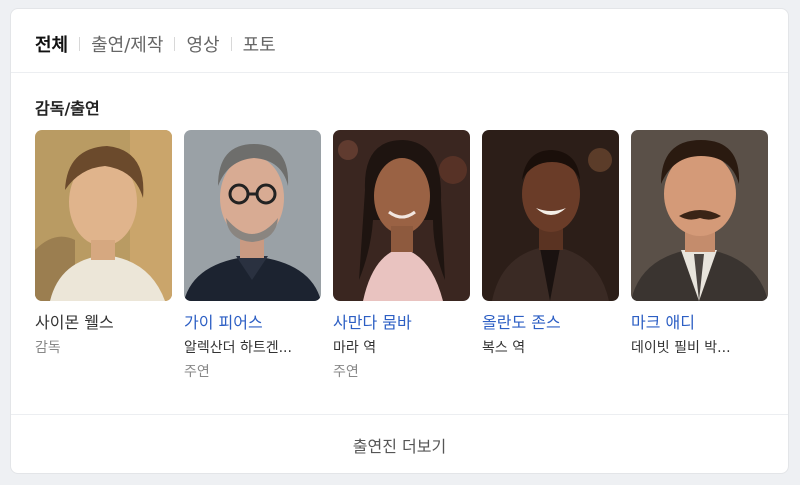  What do you see at coordinates (103, 323) in the screenshot?
I see `person-name: 사이몬 웰스` at bounding box center [103, 323].